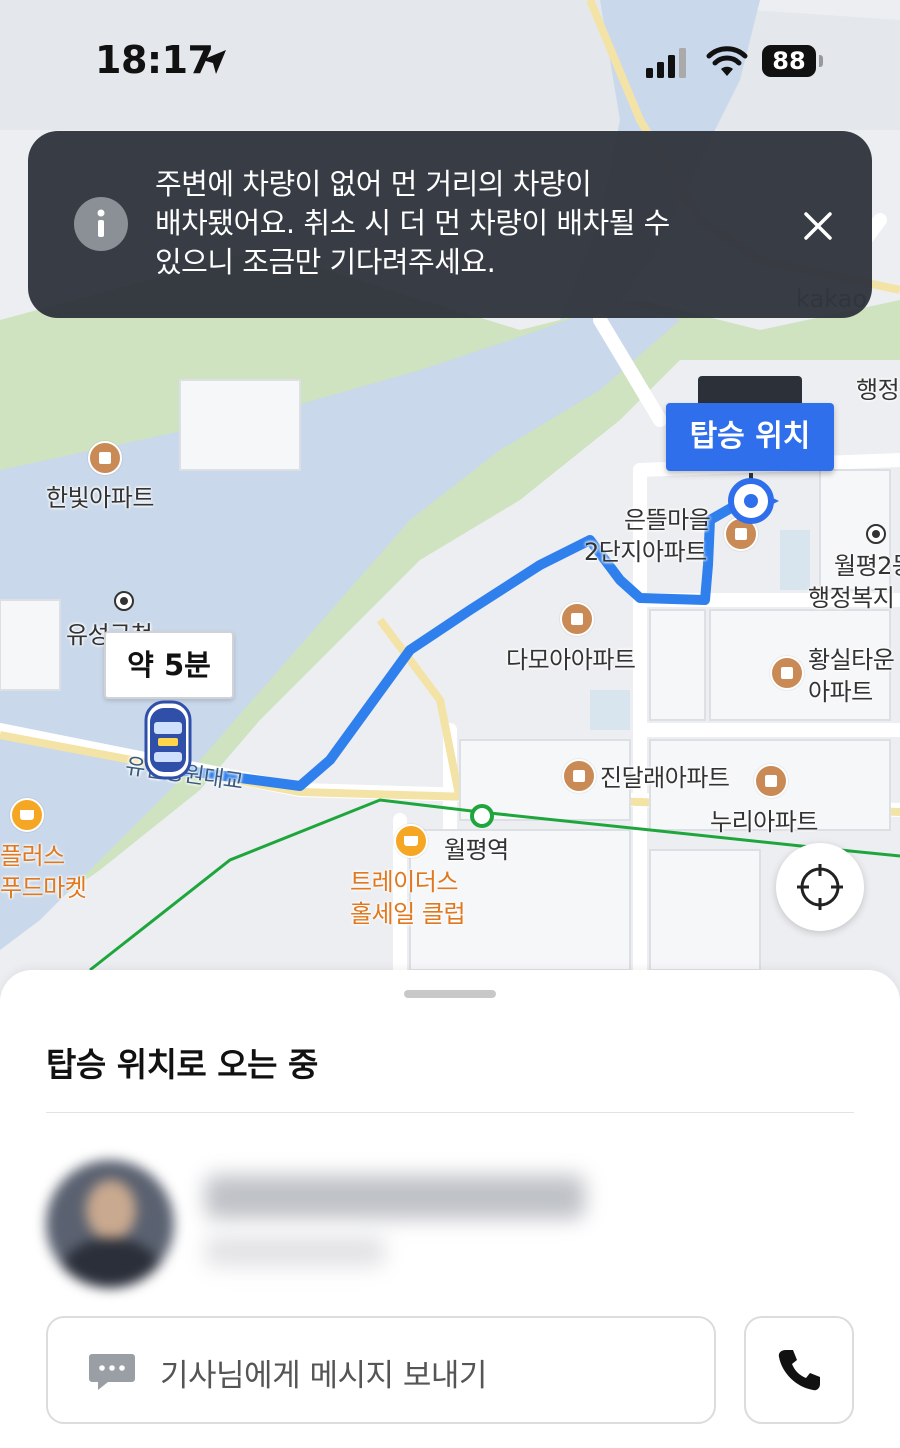 The width and height of the screenshot is (900, 1448). What do you see at coordinates (168, 740) in the screenshot?
I see `taxi-car-icon` at bounding box center [168, 740].